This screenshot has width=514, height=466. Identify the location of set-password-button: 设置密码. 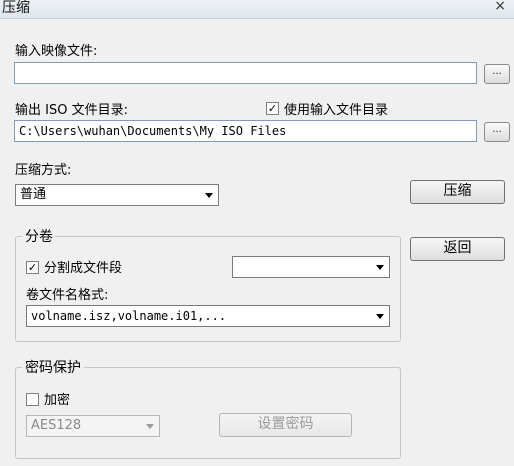
(285, 425).